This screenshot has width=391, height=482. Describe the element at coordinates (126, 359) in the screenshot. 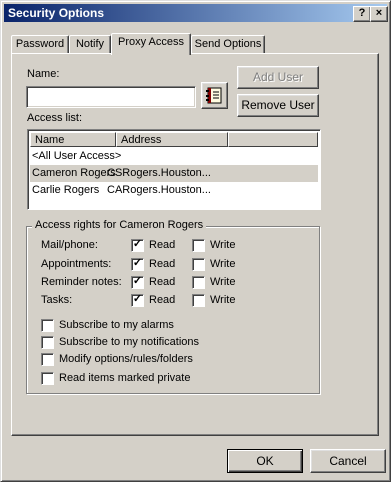

I see `modify-options-label: Modify options/rules/folders` at that location.